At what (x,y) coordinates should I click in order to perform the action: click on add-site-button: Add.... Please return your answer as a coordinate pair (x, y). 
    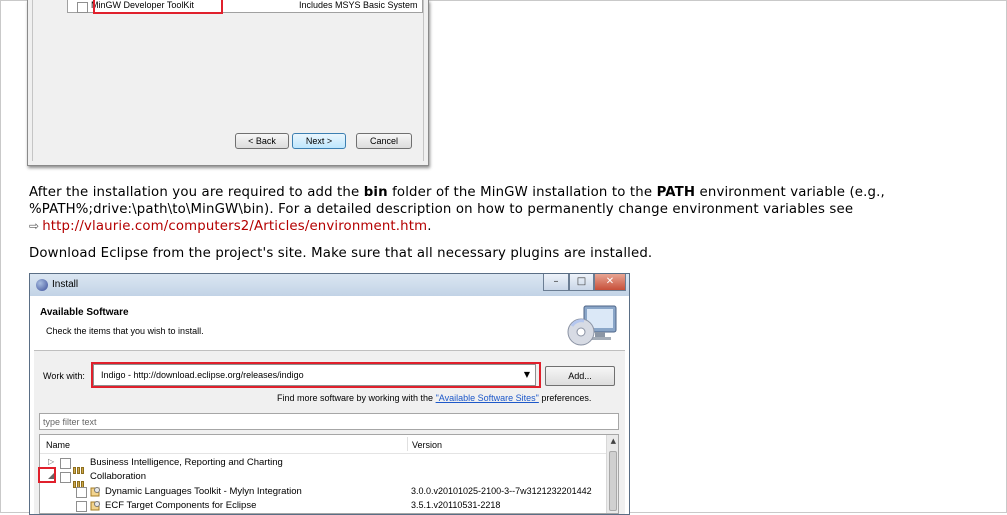
    Looking at the image, I should click on (580, 376).